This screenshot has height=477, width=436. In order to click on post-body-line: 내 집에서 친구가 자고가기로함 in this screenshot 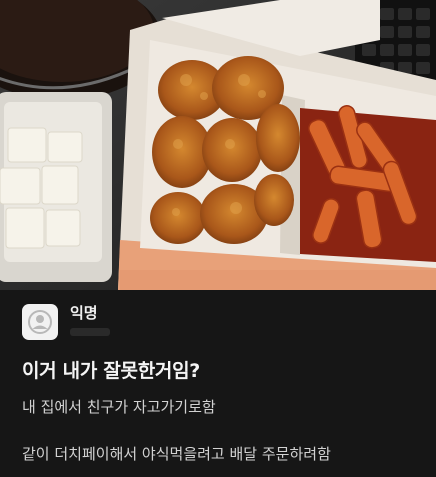, I will do `click(119, 407)`.